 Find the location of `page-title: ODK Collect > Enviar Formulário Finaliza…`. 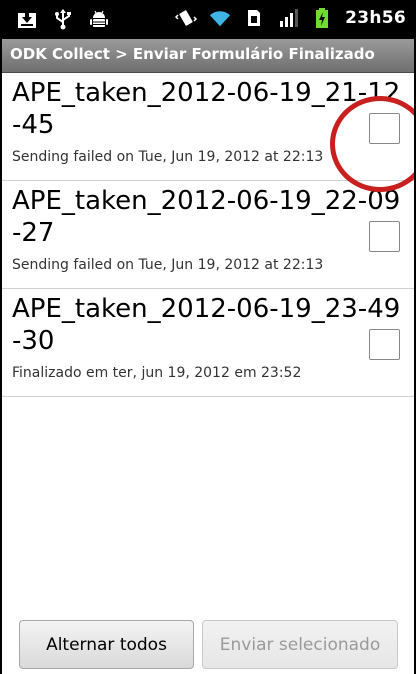

page-title: ODK Collect > Enviar Formulário Finaliza… is located at coordinates (192, 54).